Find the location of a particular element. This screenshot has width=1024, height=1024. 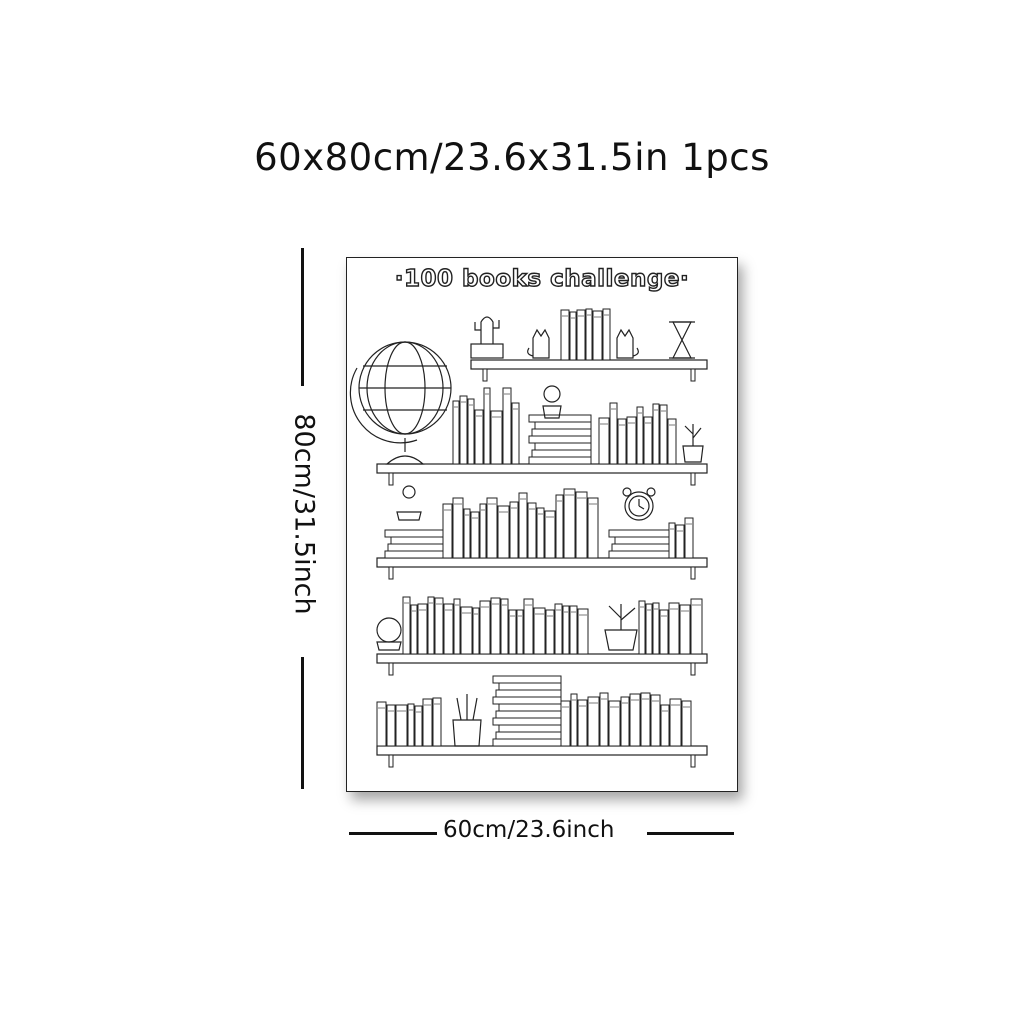

cactus-icon is located at coordinates (487, 337).